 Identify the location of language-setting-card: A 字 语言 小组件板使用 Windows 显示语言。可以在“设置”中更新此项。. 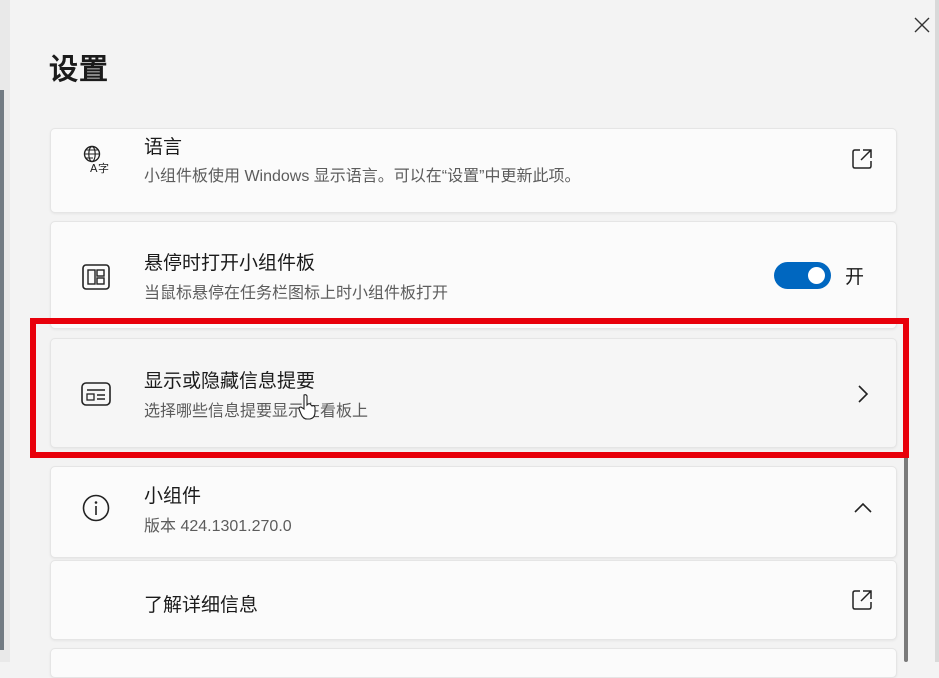
(473, 170).